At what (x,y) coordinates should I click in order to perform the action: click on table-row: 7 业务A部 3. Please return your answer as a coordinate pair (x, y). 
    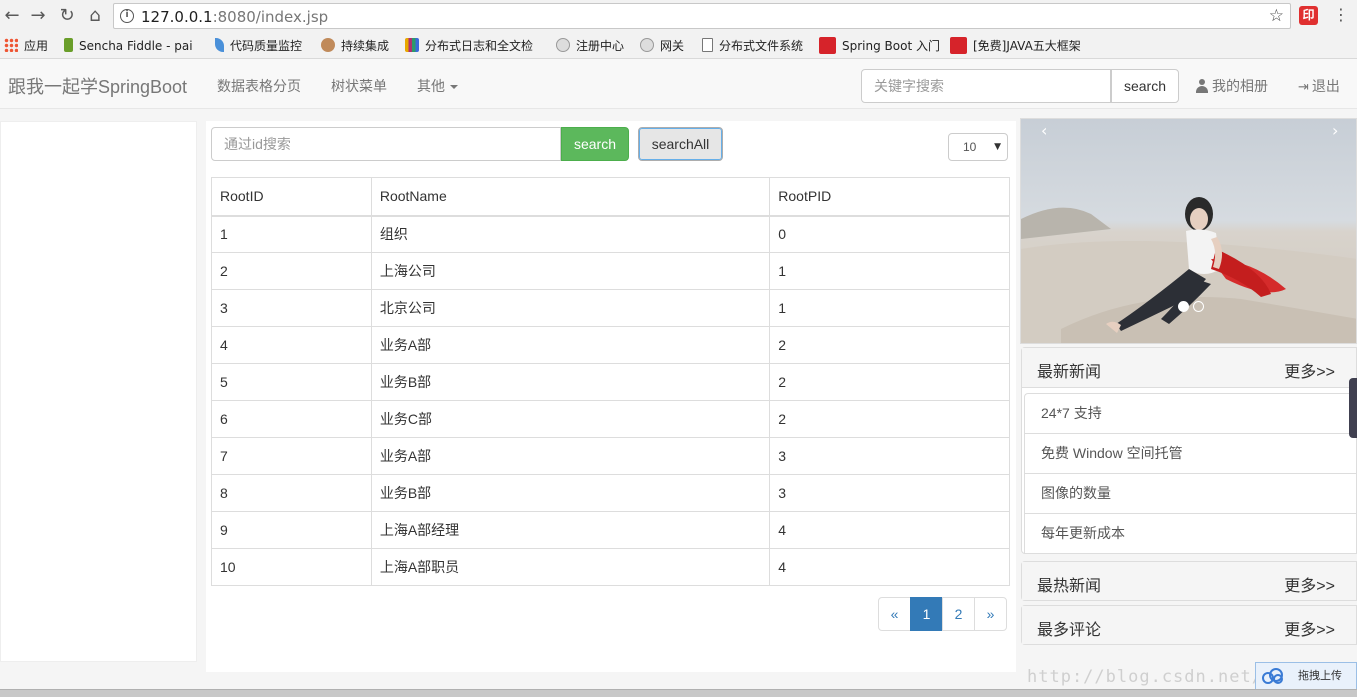
    Looking at the image, I should click on (610, 456).